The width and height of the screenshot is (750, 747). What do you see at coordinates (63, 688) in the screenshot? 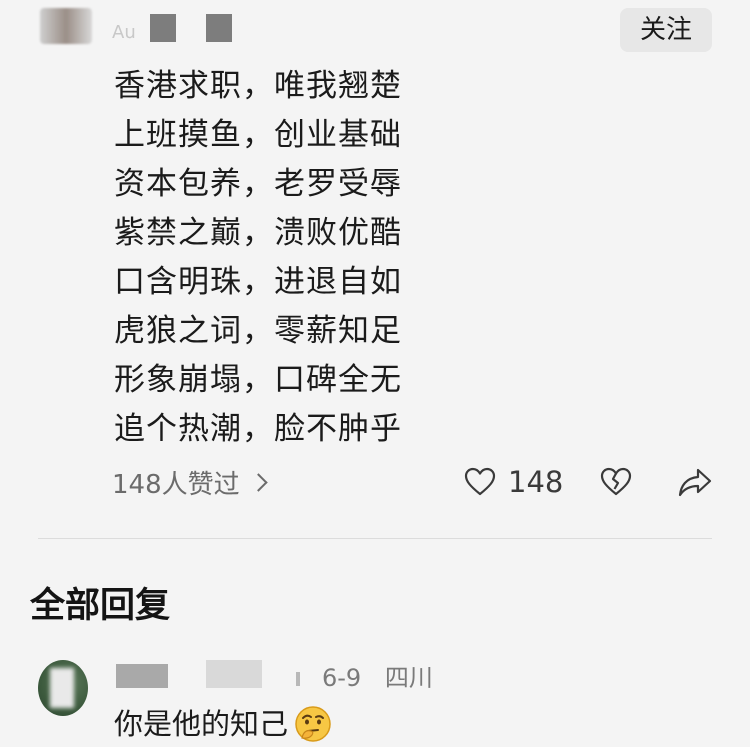
I see `reply-avatar` at bounding box center [63, 688].